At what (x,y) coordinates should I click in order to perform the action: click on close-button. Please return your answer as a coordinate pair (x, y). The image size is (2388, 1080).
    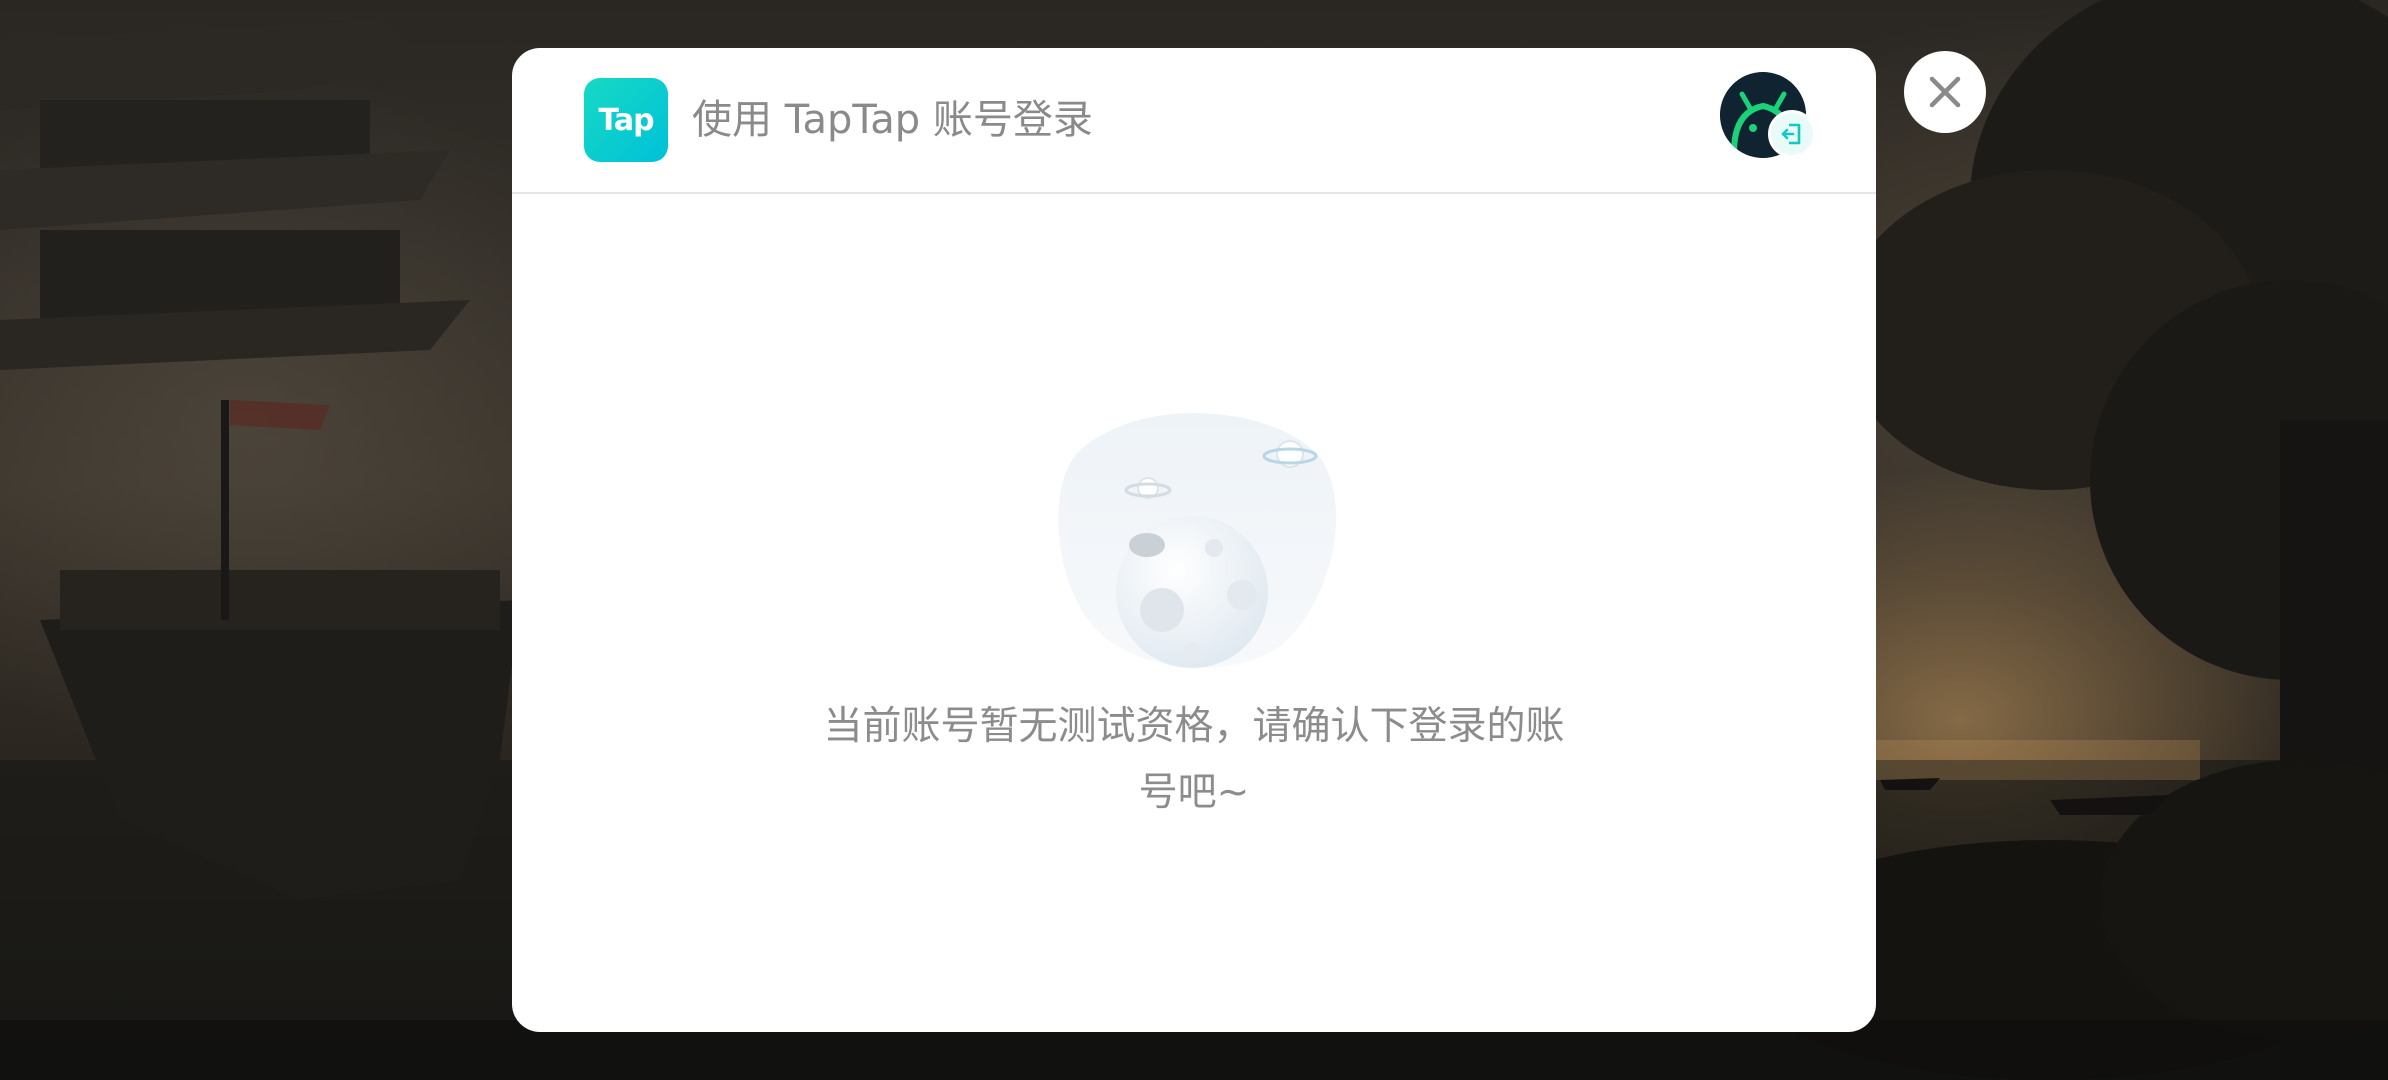
    Looking at the image, I should click on (1945, 92).